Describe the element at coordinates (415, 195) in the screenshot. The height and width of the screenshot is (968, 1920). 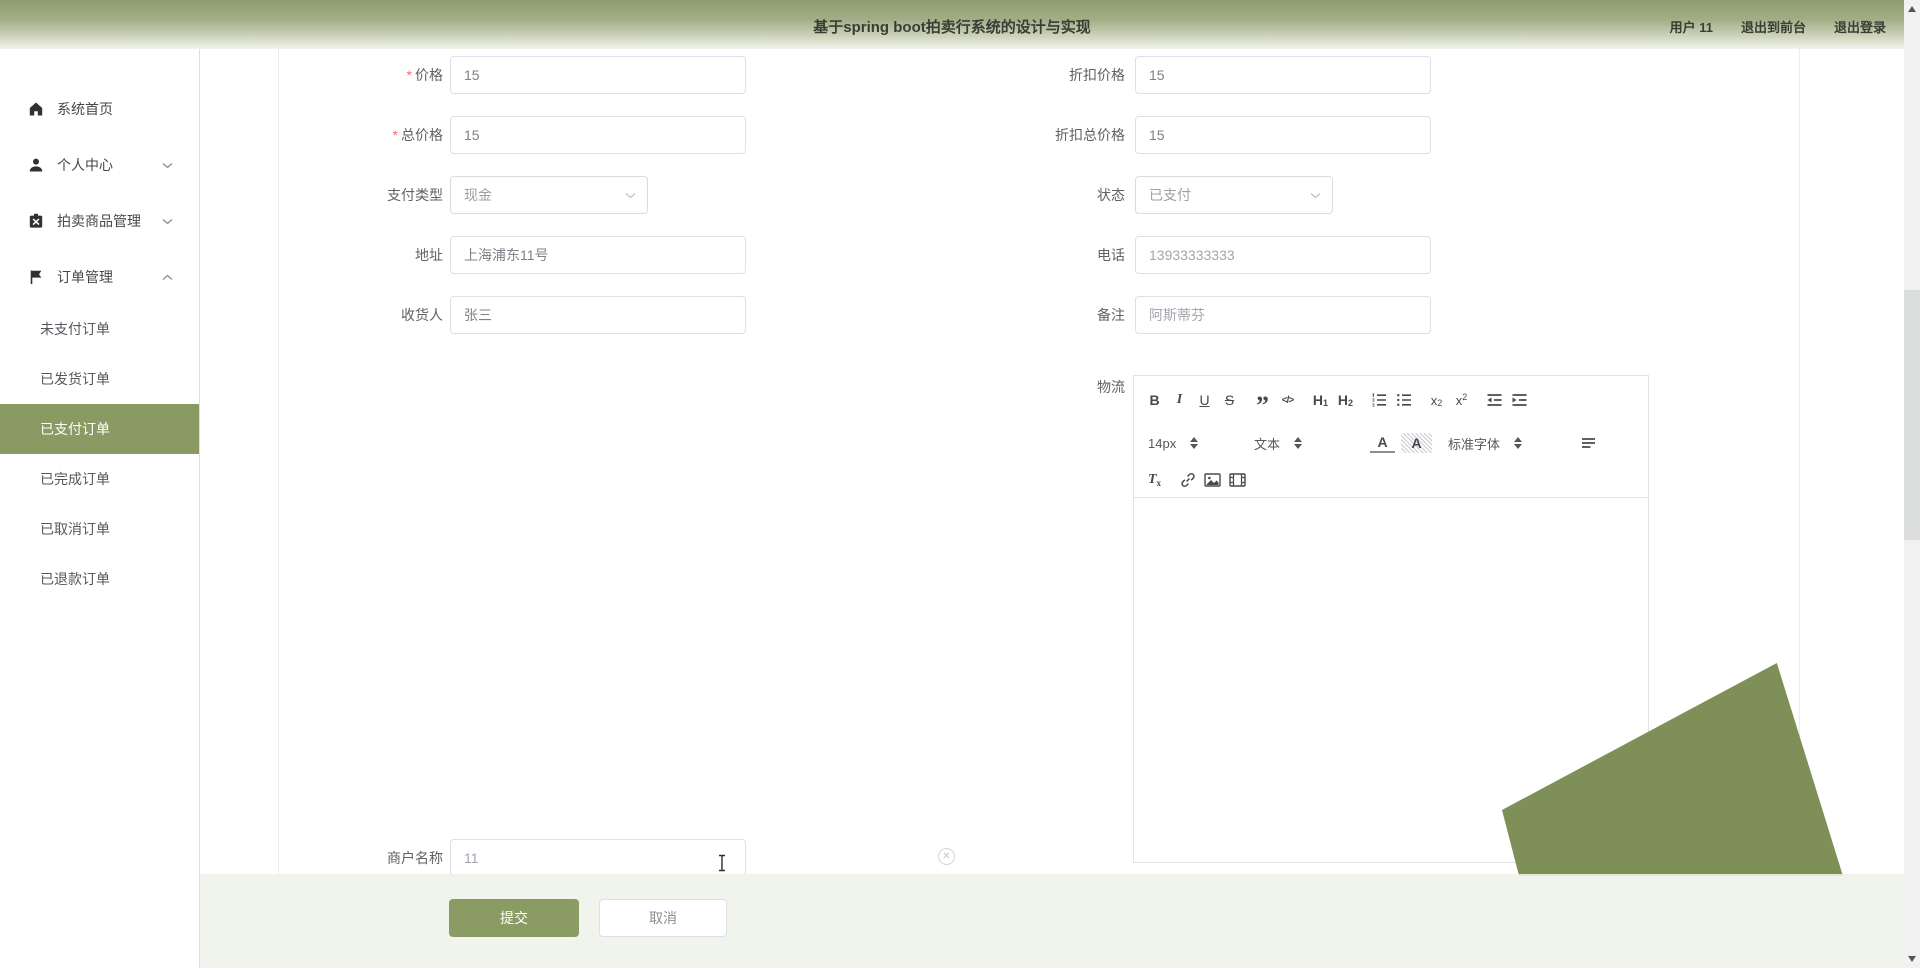
I see `pay-type-label: 支付类型` at that location.